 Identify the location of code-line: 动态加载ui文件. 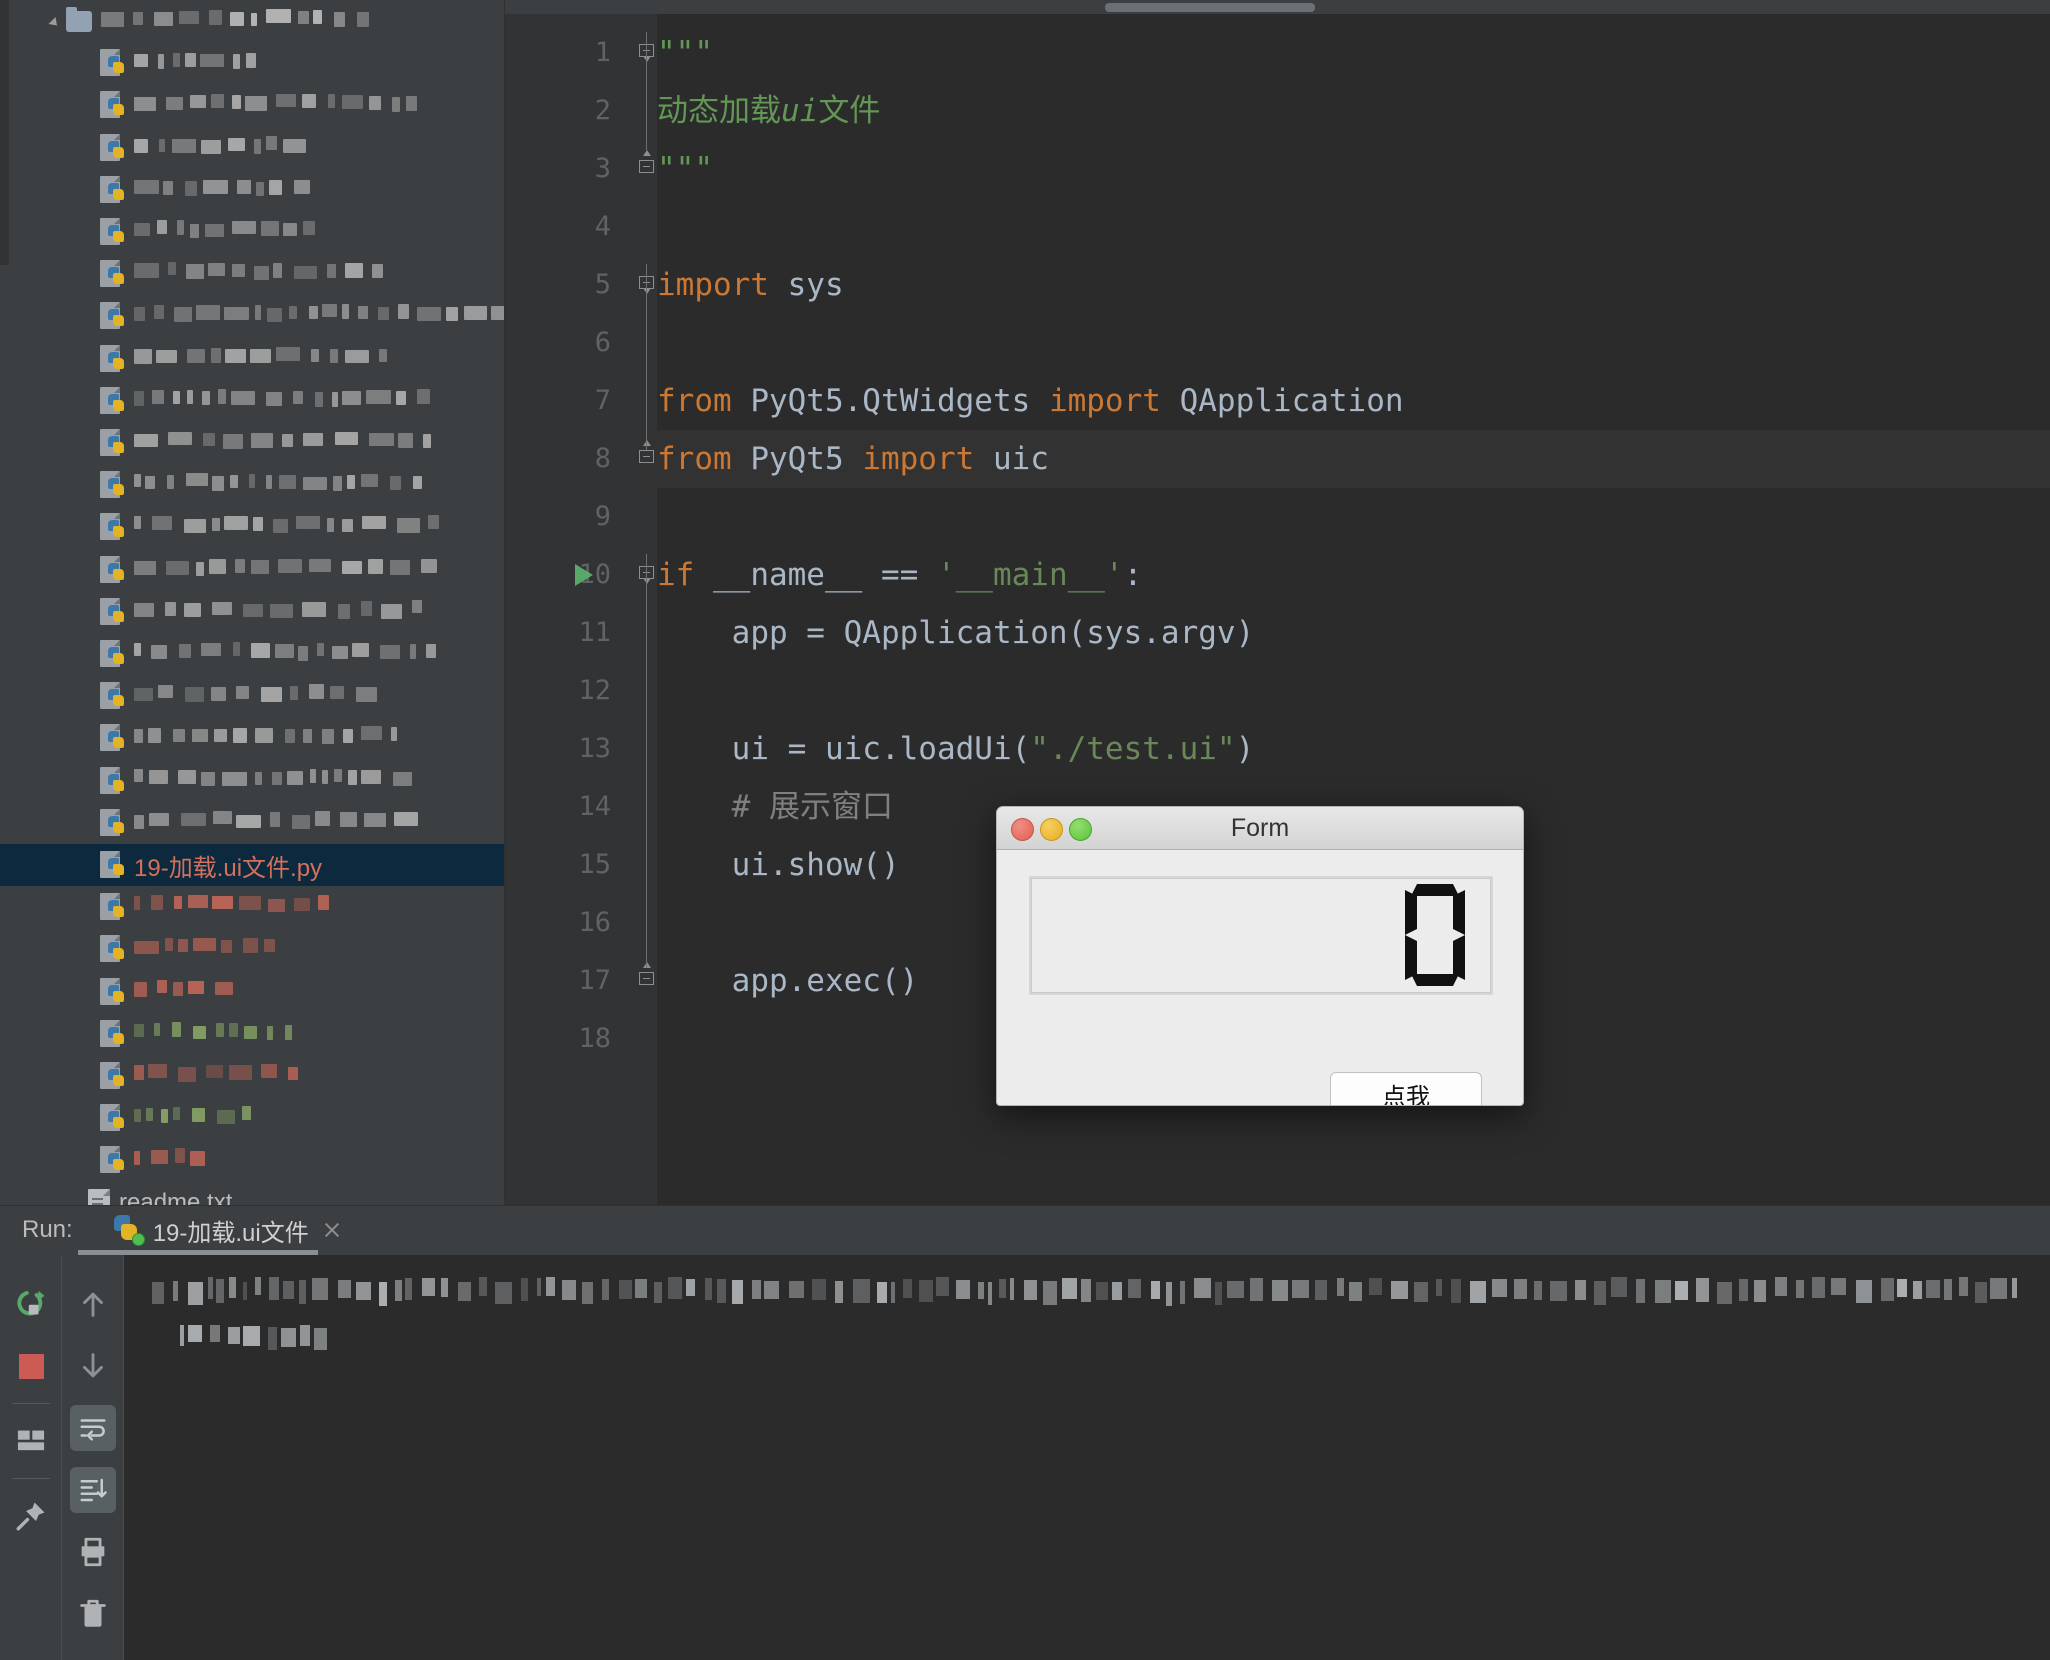
(768, 111).